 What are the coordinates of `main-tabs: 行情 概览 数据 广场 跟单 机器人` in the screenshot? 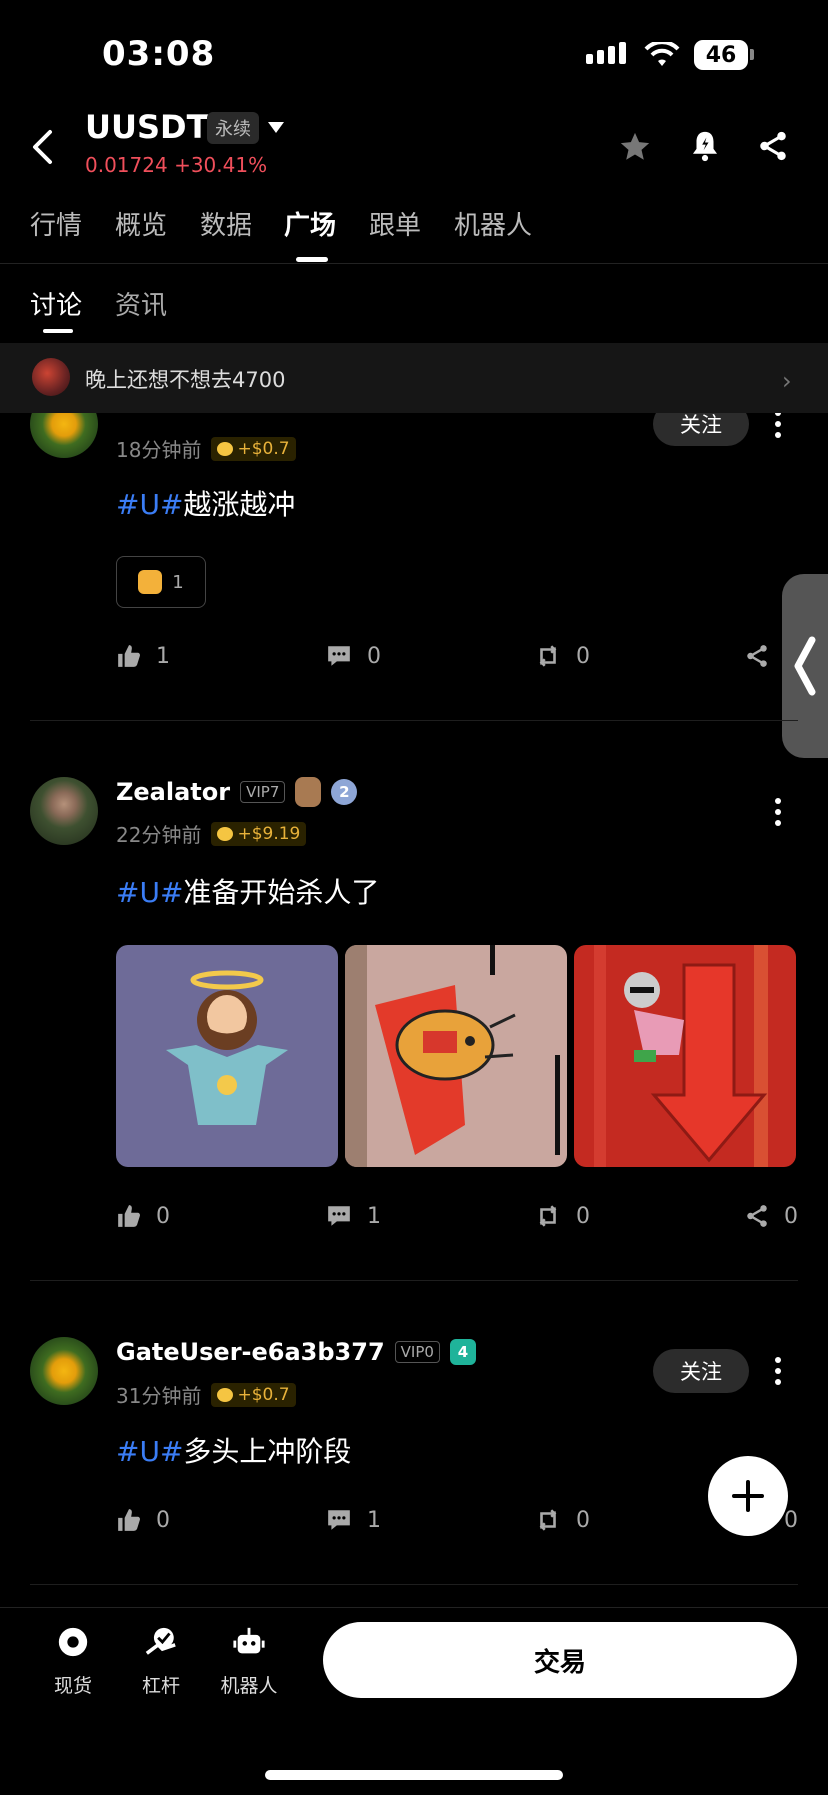 It's located at (414, 234).